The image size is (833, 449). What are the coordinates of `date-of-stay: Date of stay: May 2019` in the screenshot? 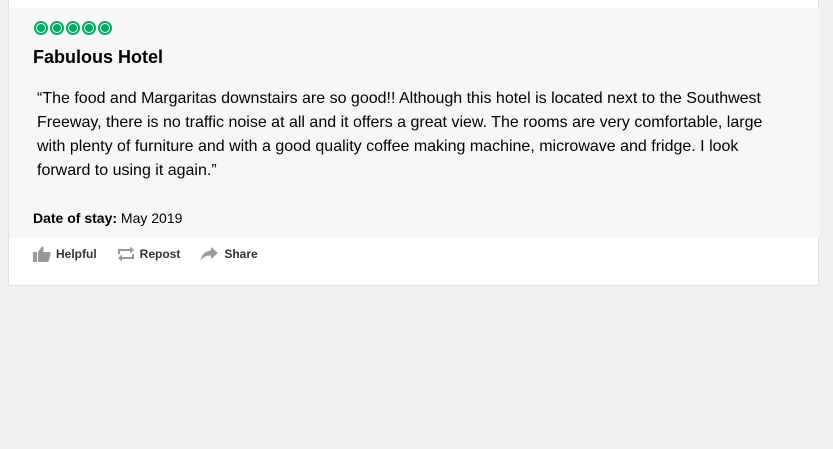 It's located at (107, 218).